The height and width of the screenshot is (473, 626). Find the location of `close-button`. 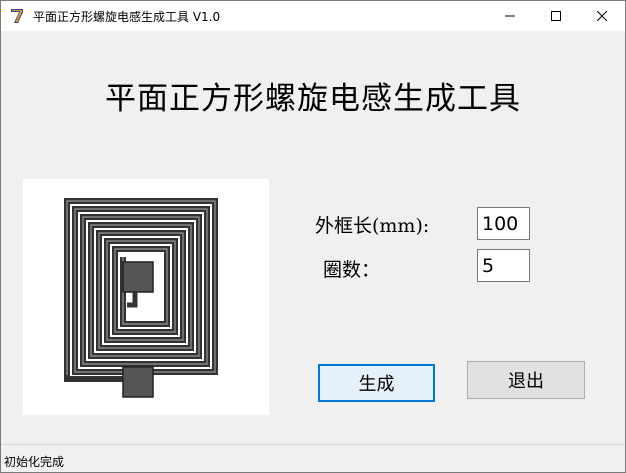

close-button is located at coordinates (602, 16).